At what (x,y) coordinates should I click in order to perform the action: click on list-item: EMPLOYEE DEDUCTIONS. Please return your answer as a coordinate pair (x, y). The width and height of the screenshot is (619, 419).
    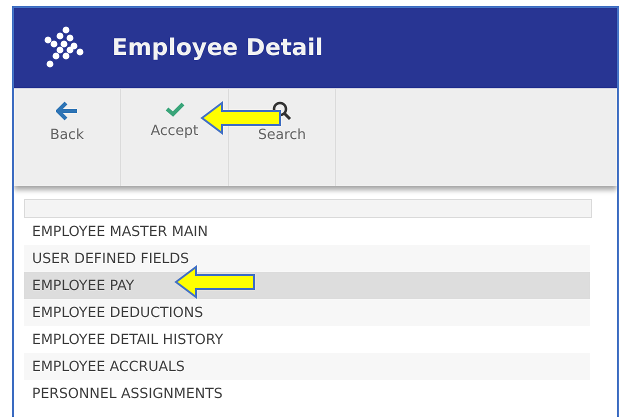
    Looking at the image, I should click on (307, 312).